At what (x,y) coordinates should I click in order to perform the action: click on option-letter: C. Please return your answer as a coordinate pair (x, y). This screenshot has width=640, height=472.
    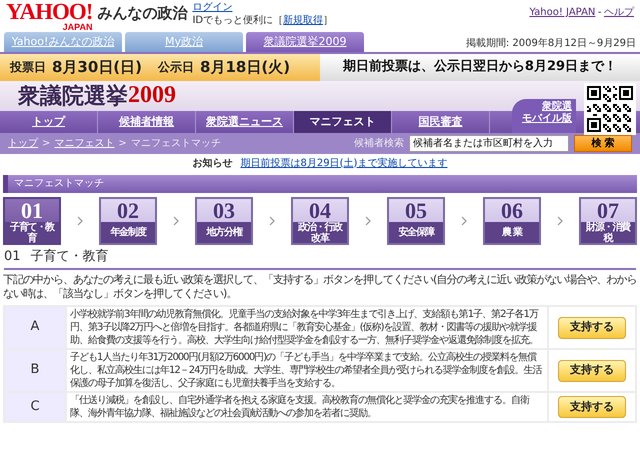
    Looking at the image, I should click on (35, 407).